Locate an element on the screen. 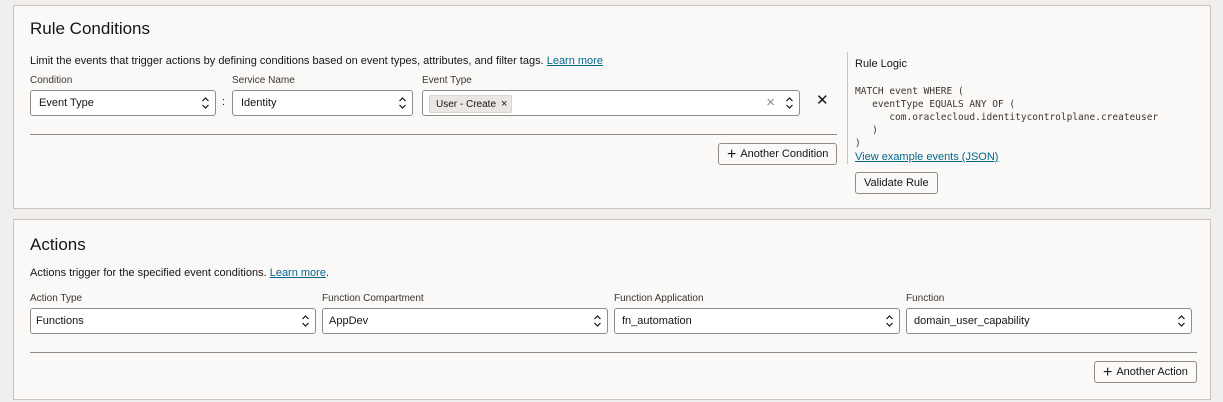  rule-logic-divider is located at coordinates (847, 108).